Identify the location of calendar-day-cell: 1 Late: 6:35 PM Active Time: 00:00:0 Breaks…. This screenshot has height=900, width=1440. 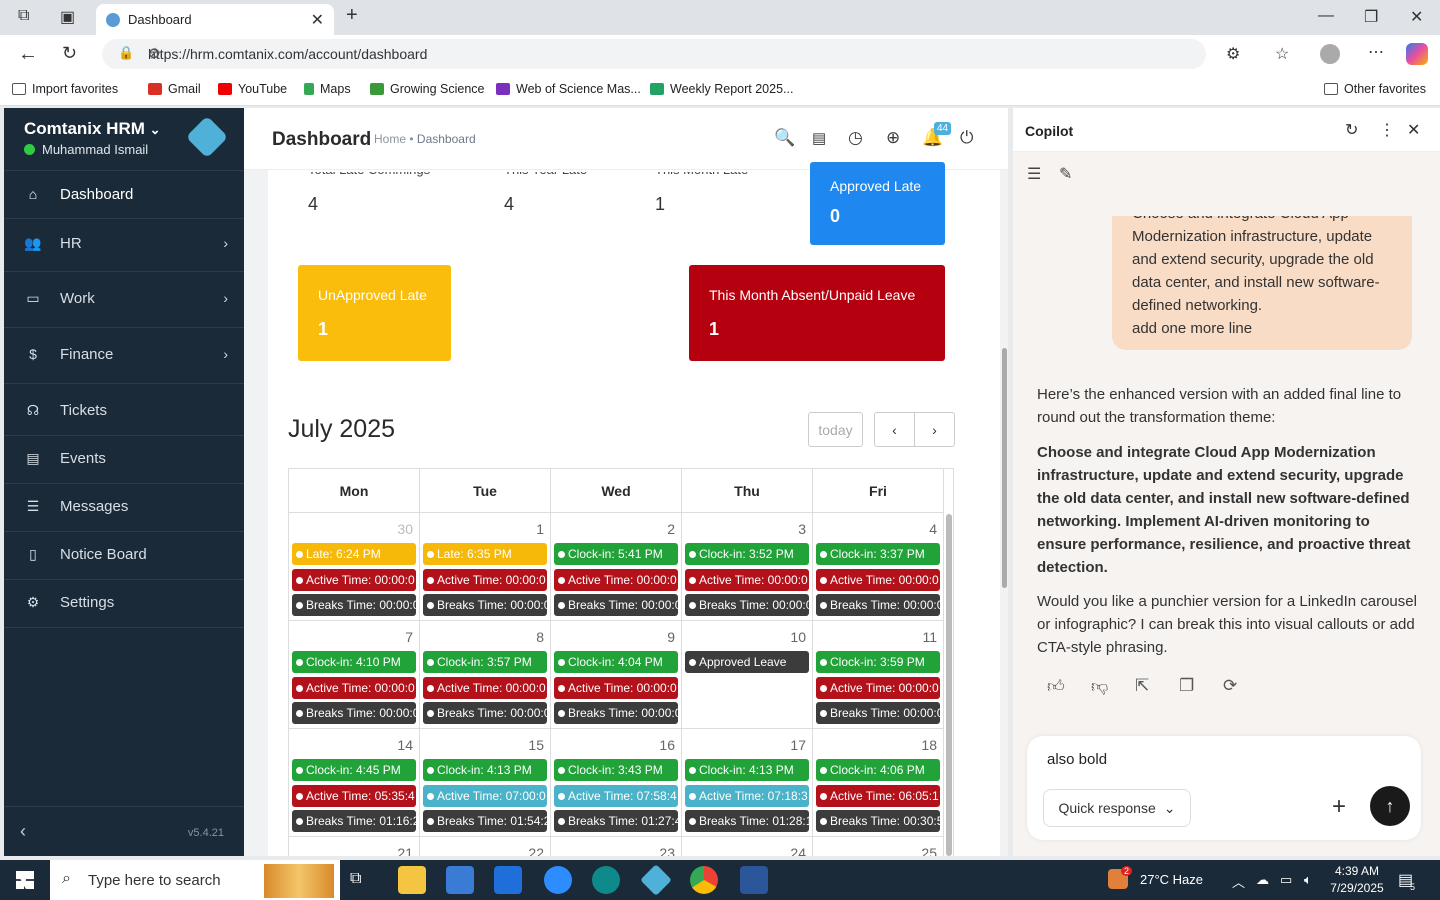
(485, 567).